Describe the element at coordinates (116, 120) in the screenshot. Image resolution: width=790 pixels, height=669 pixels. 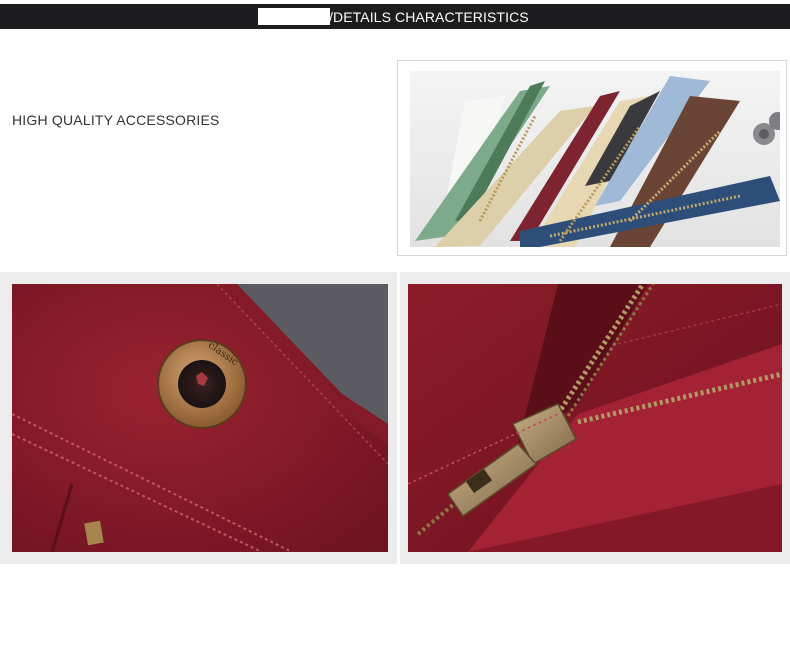
I see `section-label: HIGH QUALITY ACCESSORIES` at that location.